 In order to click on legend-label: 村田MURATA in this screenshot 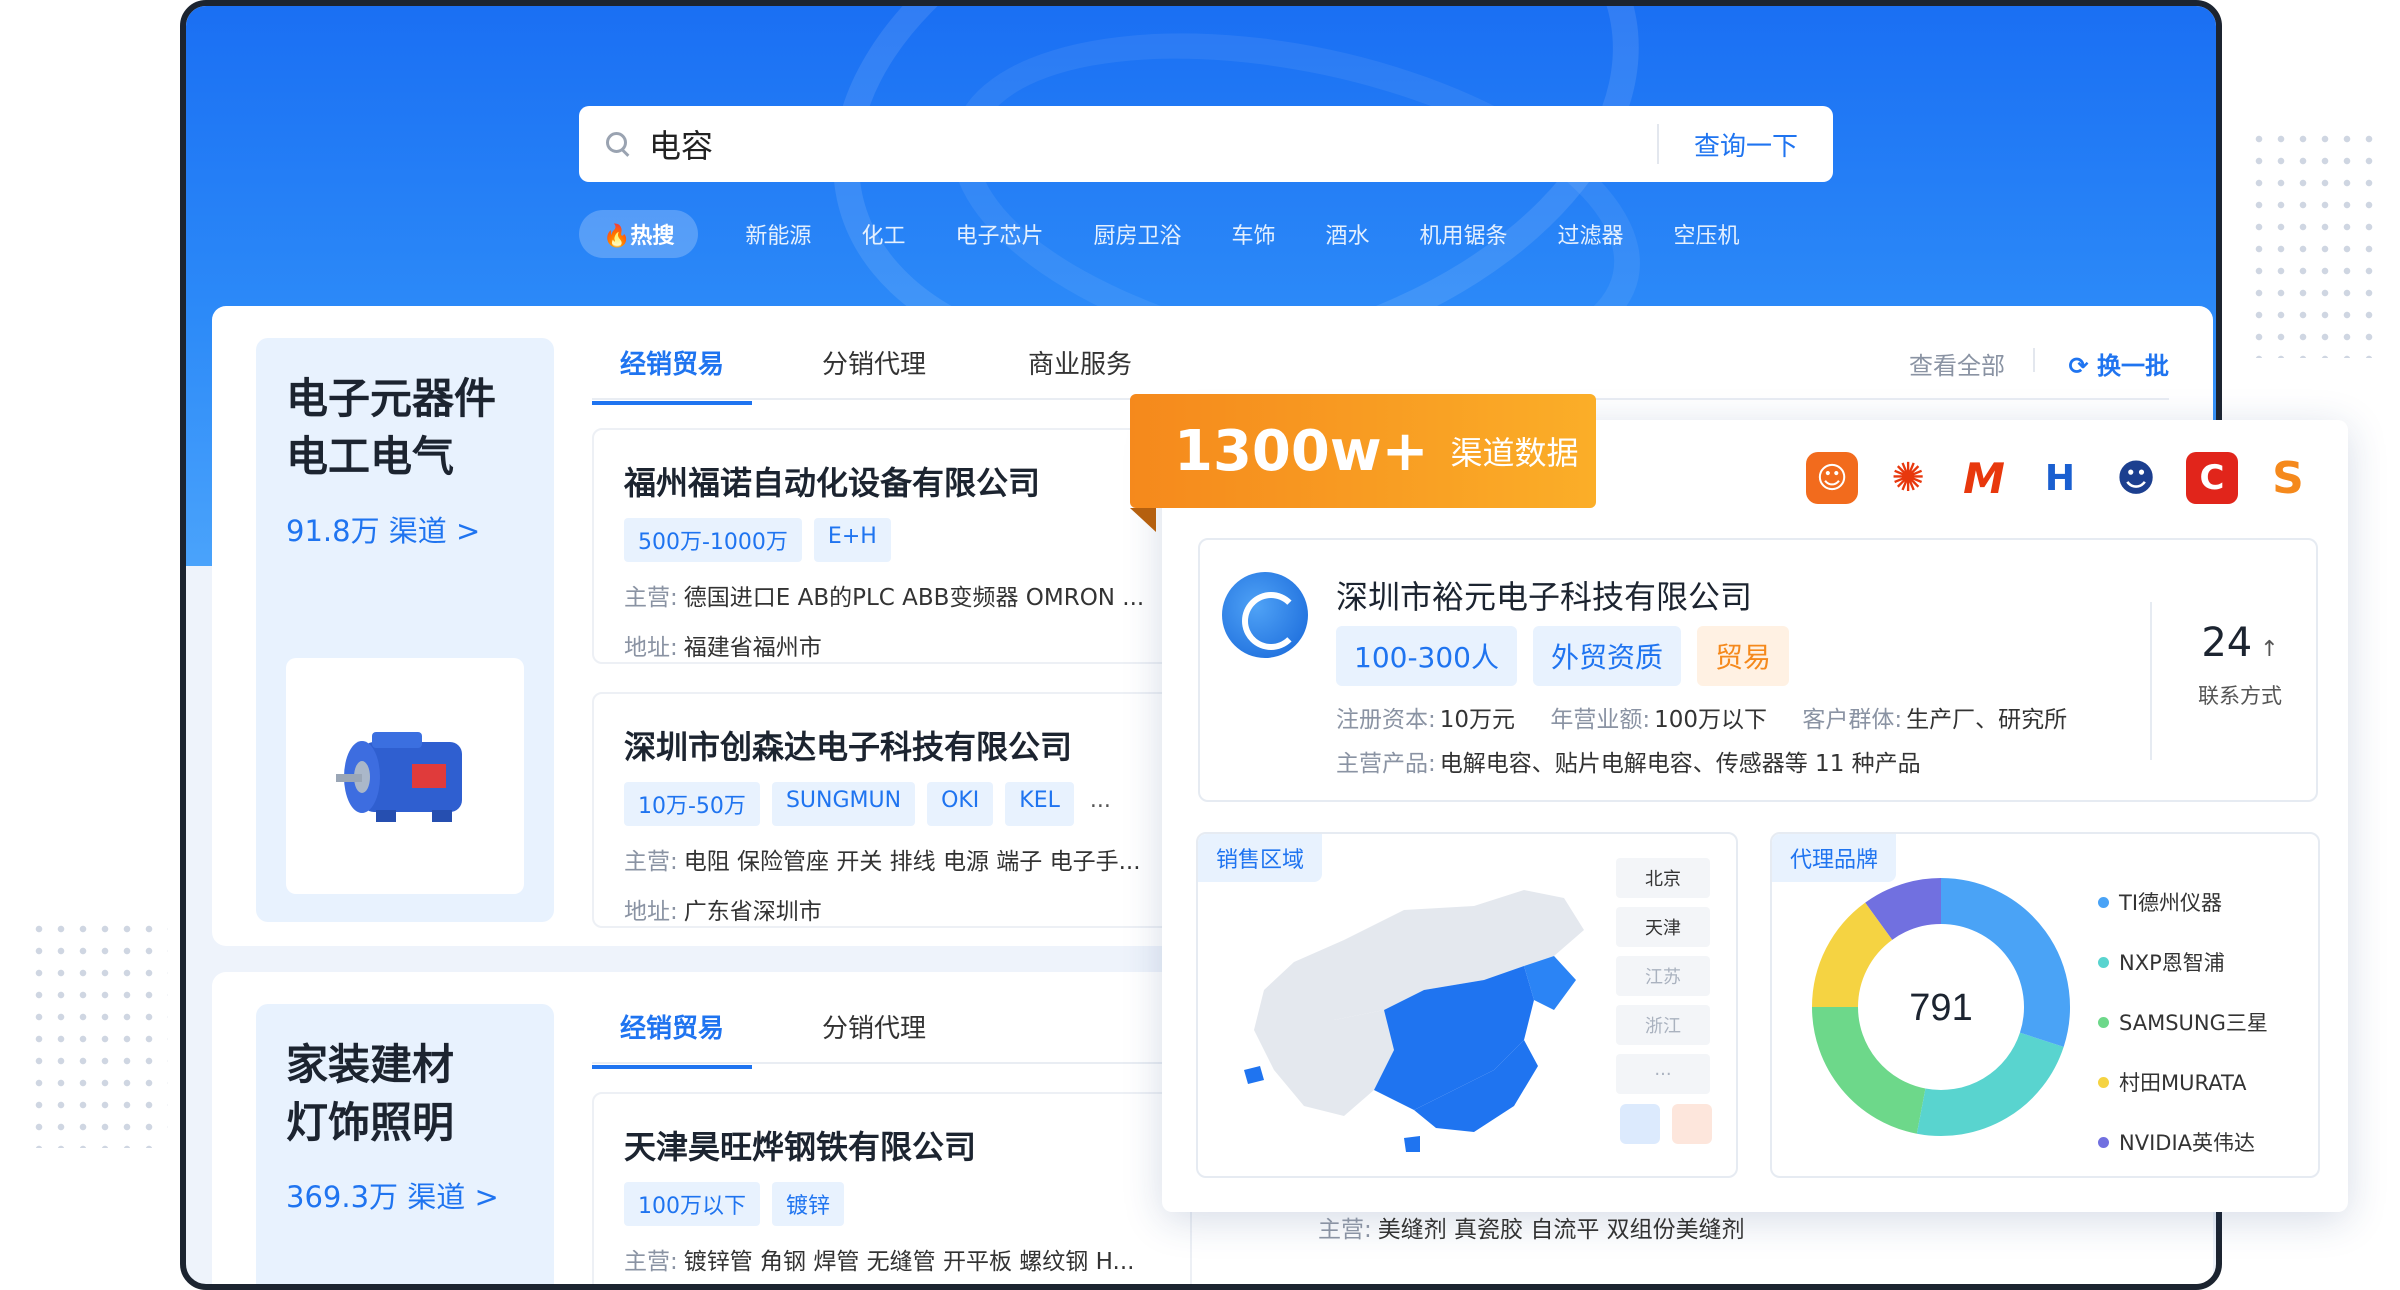, I will do `click(2183, 1083)`.